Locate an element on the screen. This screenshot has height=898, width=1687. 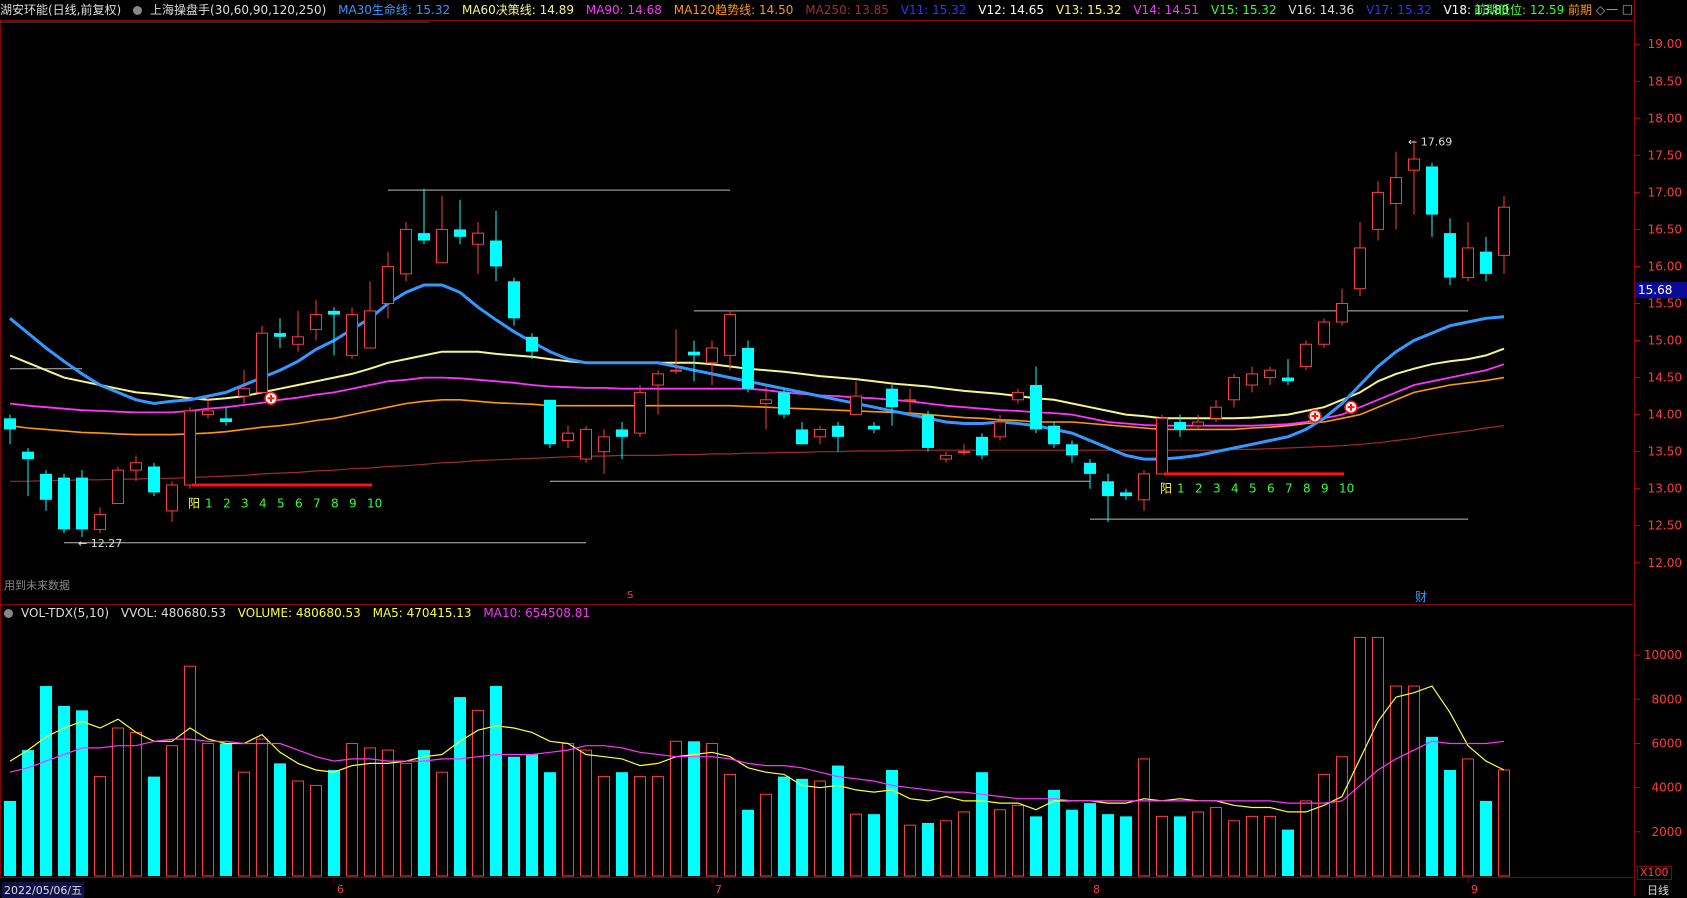
count-label: 7 is located at coordinates (317, 504).